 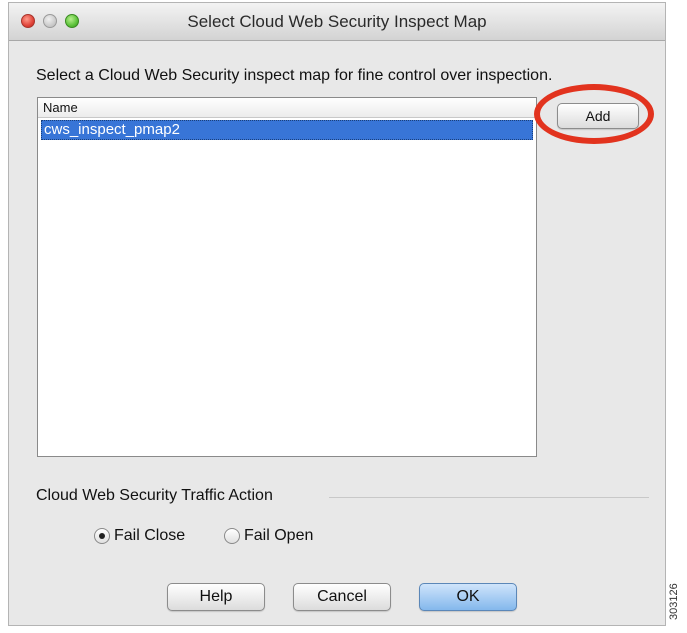 I want to click on annotation-highlight-ellipse, so click(x=594, y=114).